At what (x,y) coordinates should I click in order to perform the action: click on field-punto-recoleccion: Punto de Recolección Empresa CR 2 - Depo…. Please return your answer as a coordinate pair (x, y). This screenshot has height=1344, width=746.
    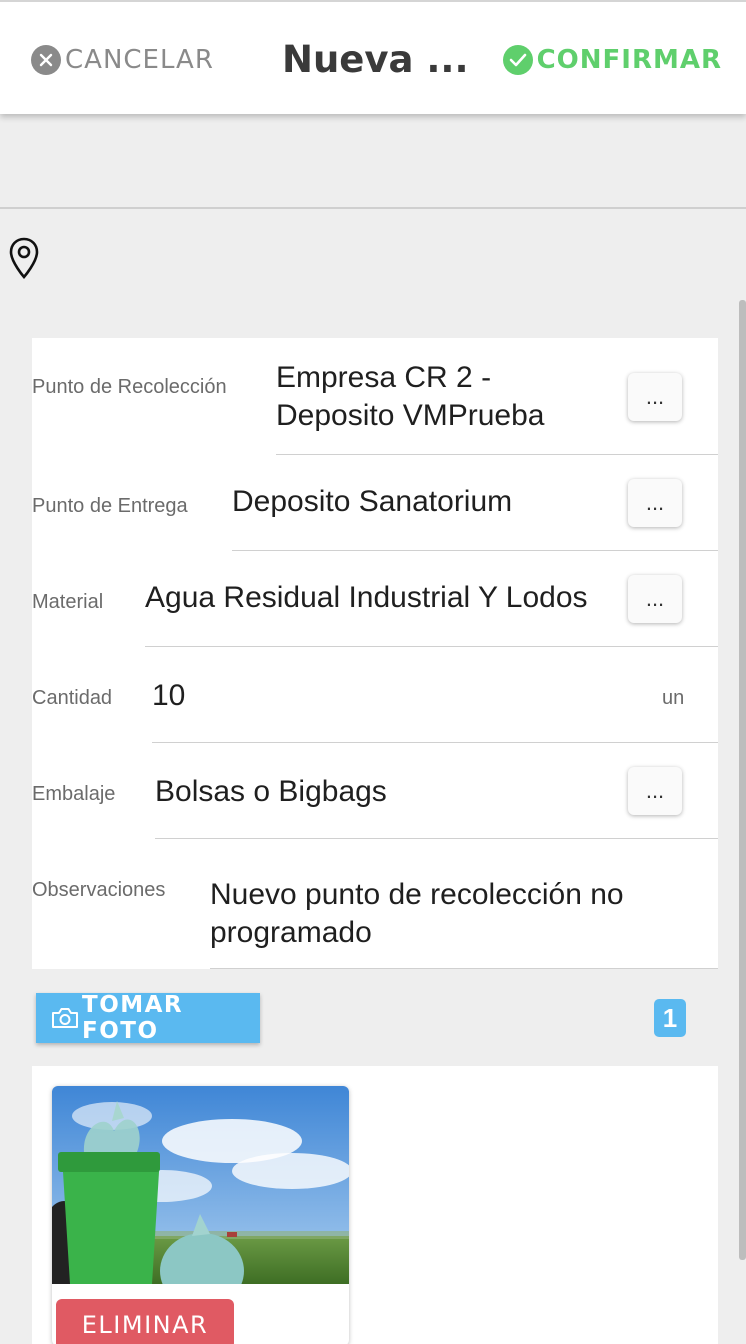
    Looking at the image, I should click on (375, 396).